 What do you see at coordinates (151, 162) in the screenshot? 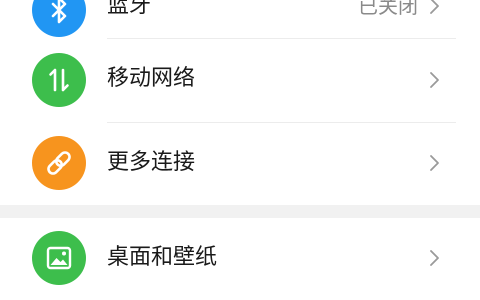
I see `settings-item-label: 更多连接` at bounding box center [151, 162].